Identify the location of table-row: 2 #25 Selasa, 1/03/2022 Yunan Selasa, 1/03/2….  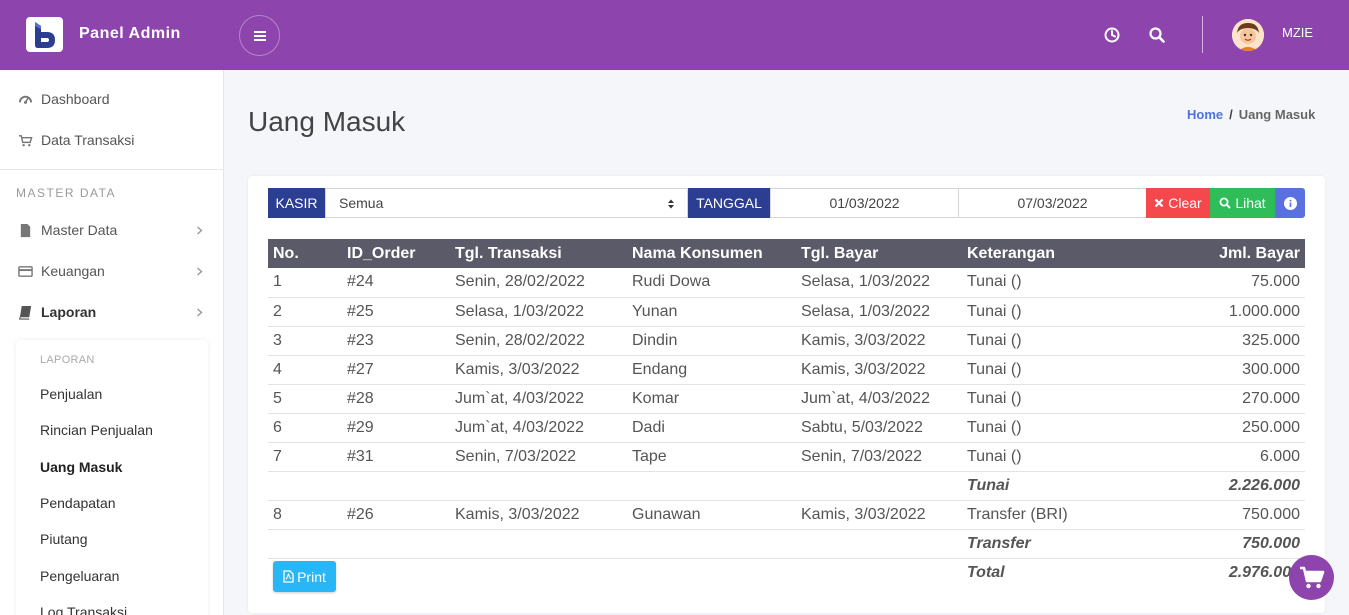
(786, 312).